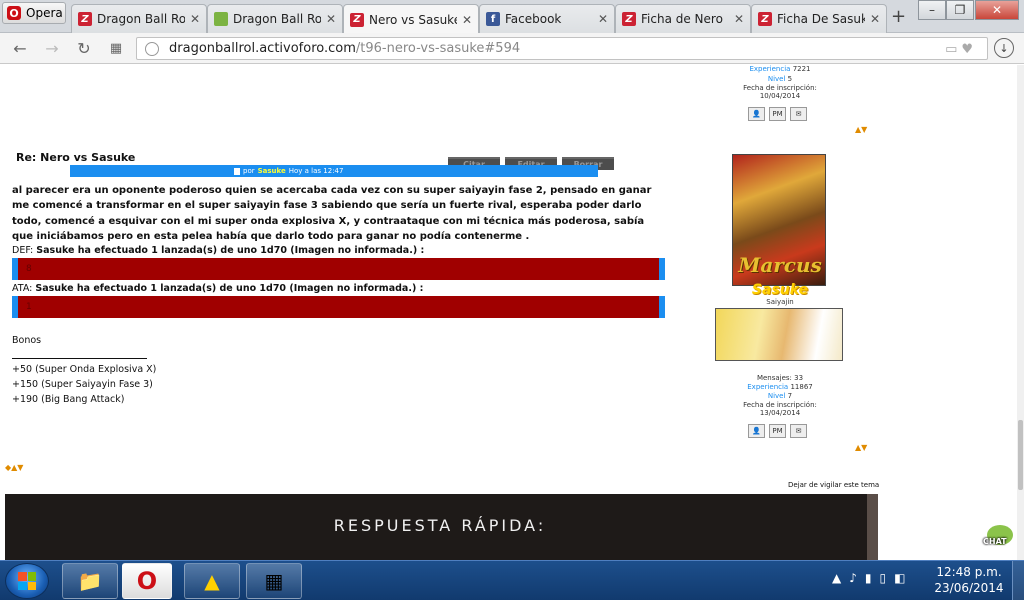  Describe the element at coordinates (898, 16) in the screenshot. I see `new-tab-plus-icon: +` at that location.